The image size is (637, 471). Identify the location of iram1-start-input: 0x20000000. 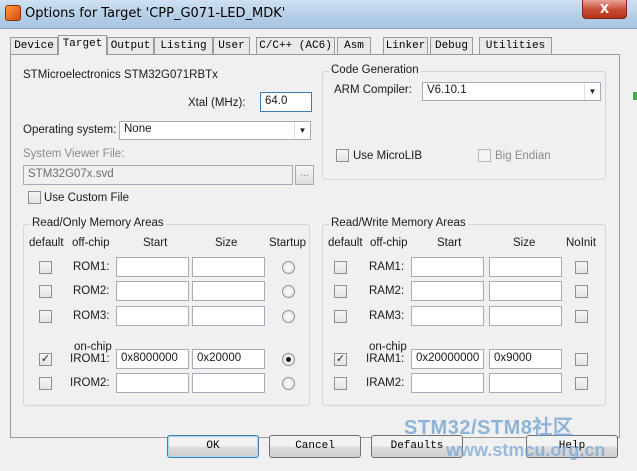
(447, 359).